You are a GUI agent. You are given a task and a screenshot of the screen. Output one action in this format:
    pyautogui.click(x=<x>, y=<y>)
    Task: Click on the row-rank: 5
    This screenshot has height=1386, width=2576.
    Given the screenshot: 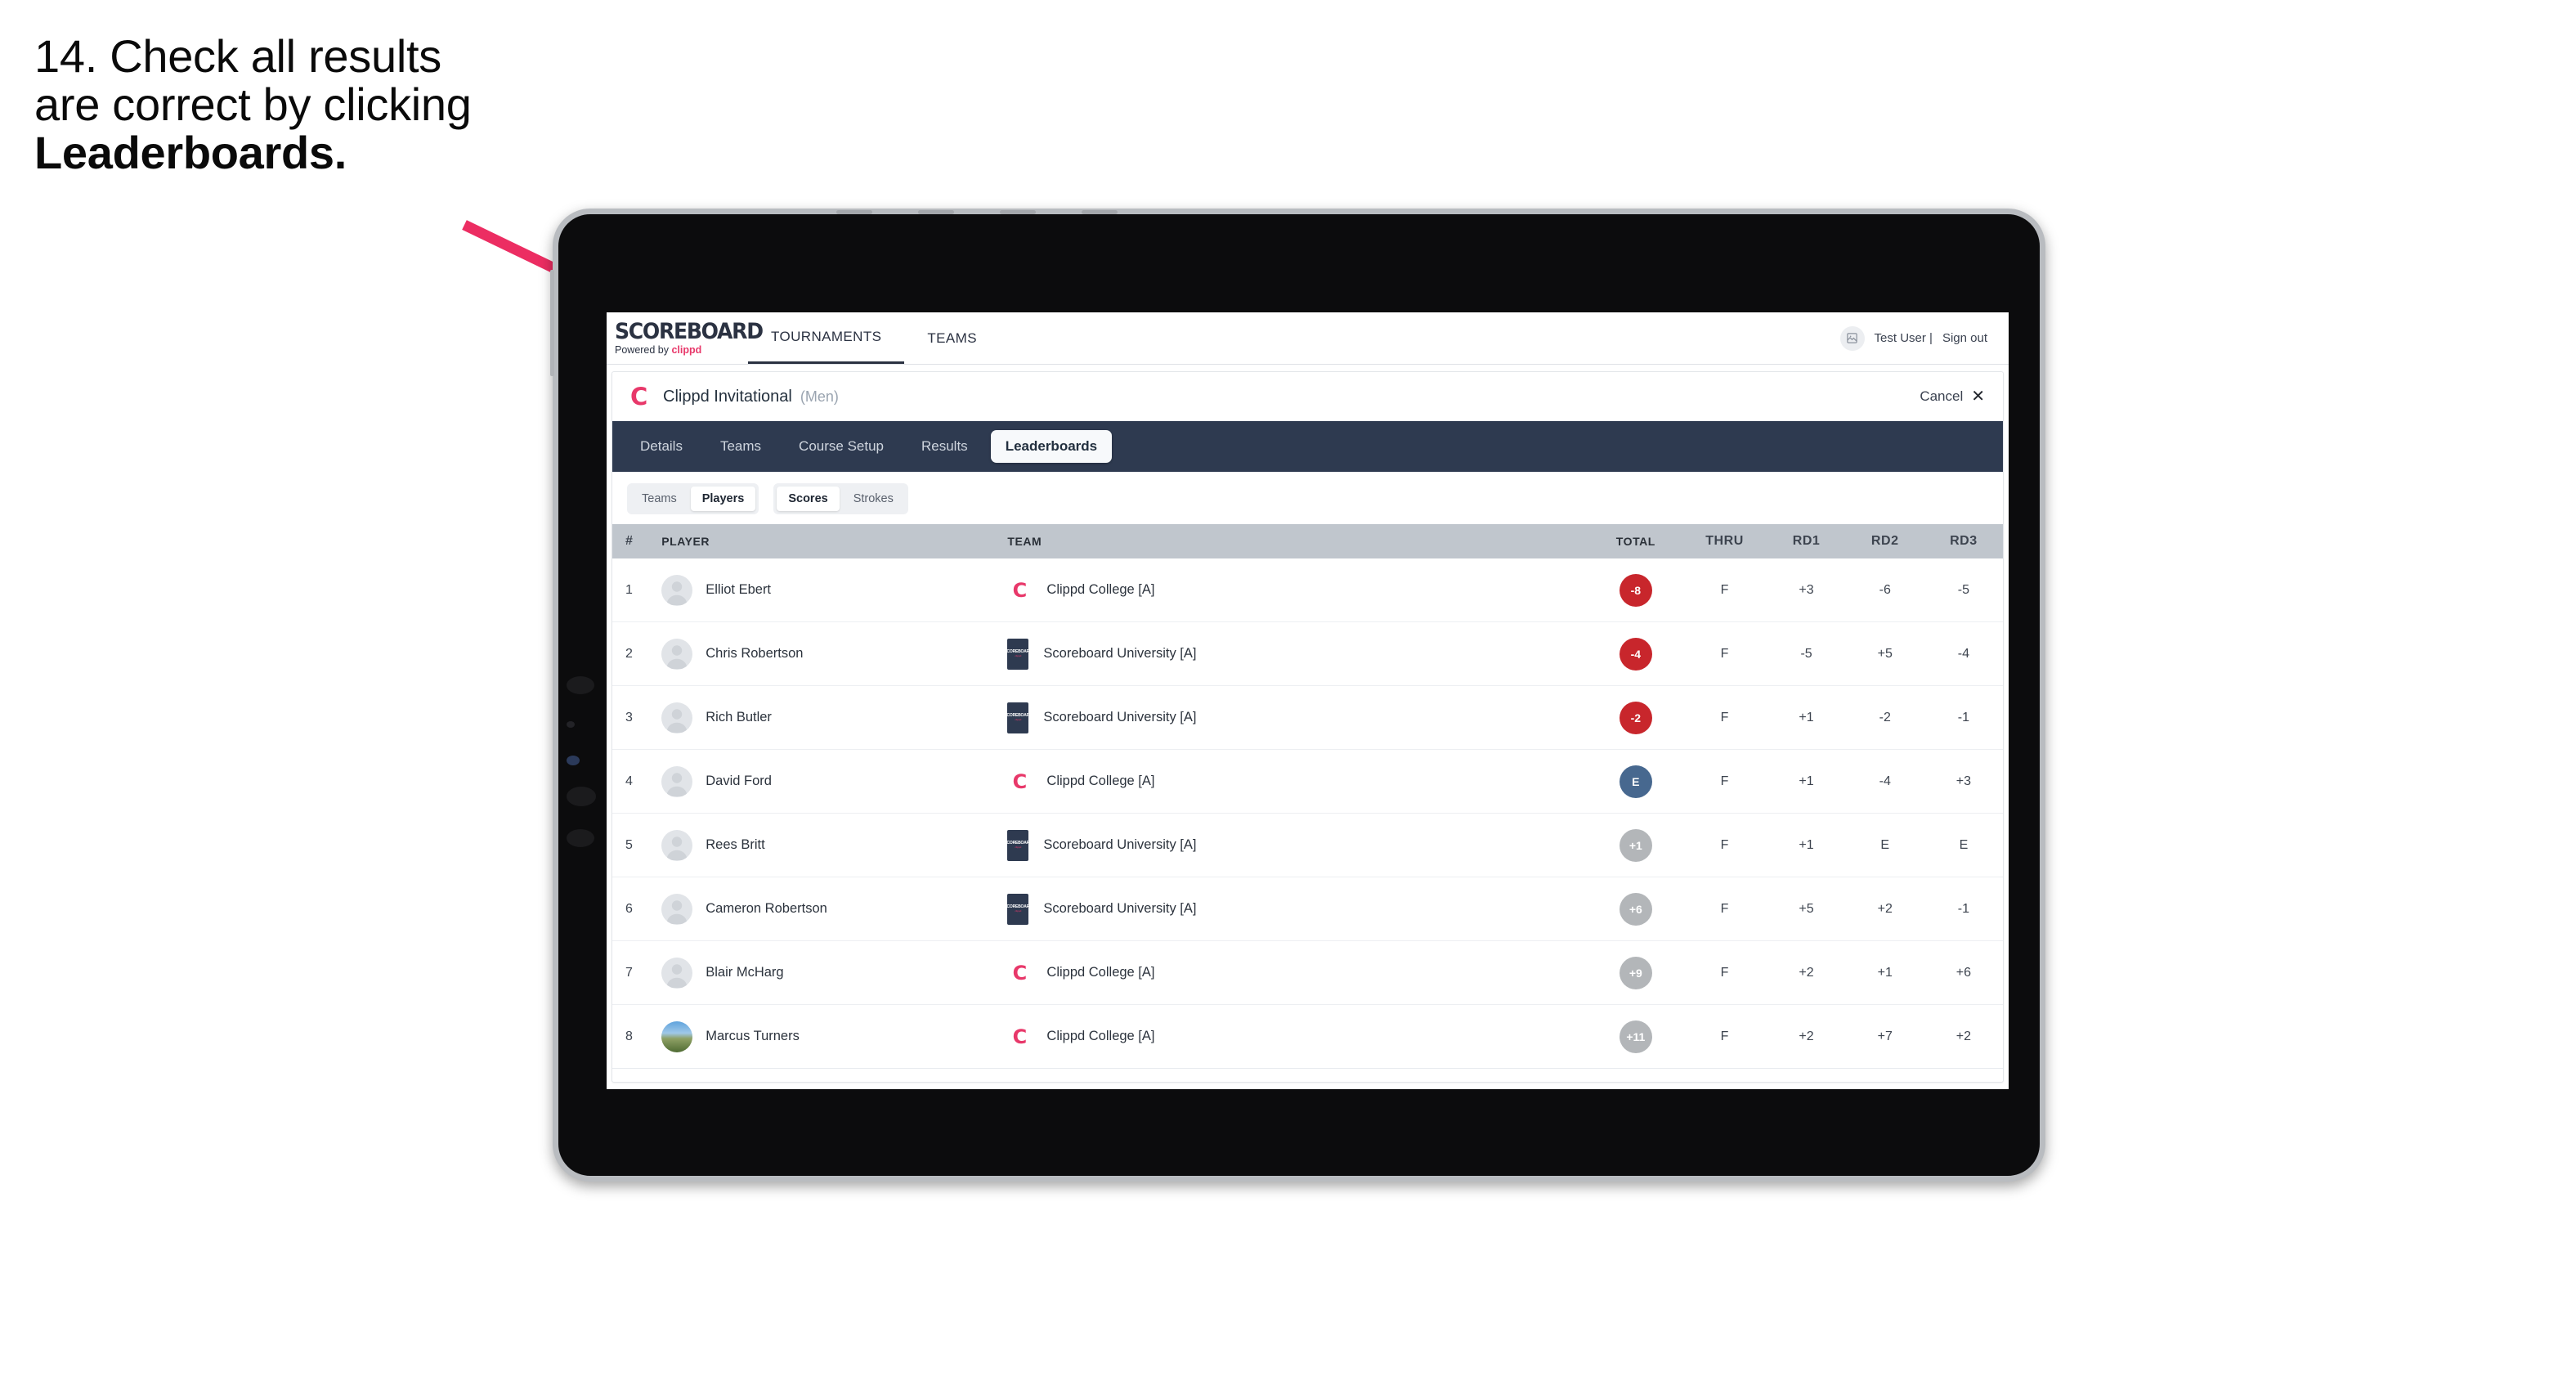 What is the action you would take?
    pyautogui.click(x=629, y=845)
    